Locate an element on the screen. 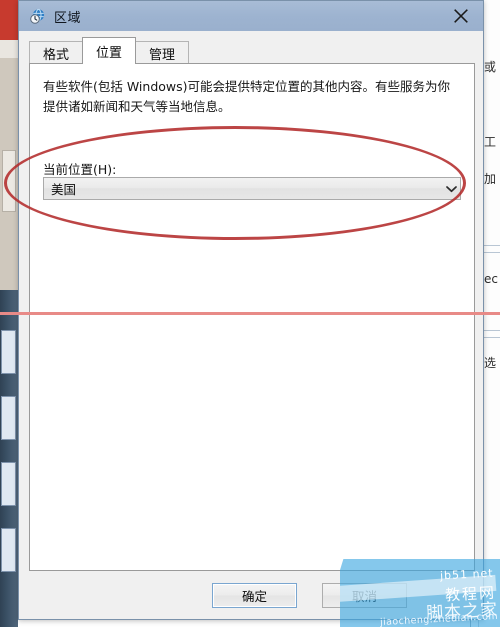 This screenshot has height=627, width=500. home-location-select: 美国 is located at coordinates (252, 188).